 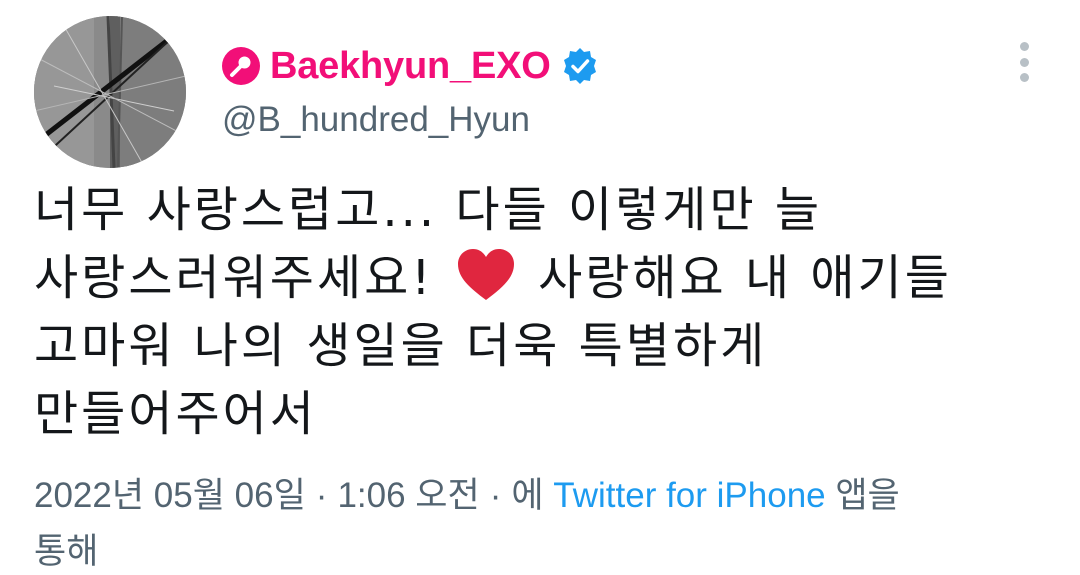 I want to click on via-prefix: 에, so click(x=527, y=495).